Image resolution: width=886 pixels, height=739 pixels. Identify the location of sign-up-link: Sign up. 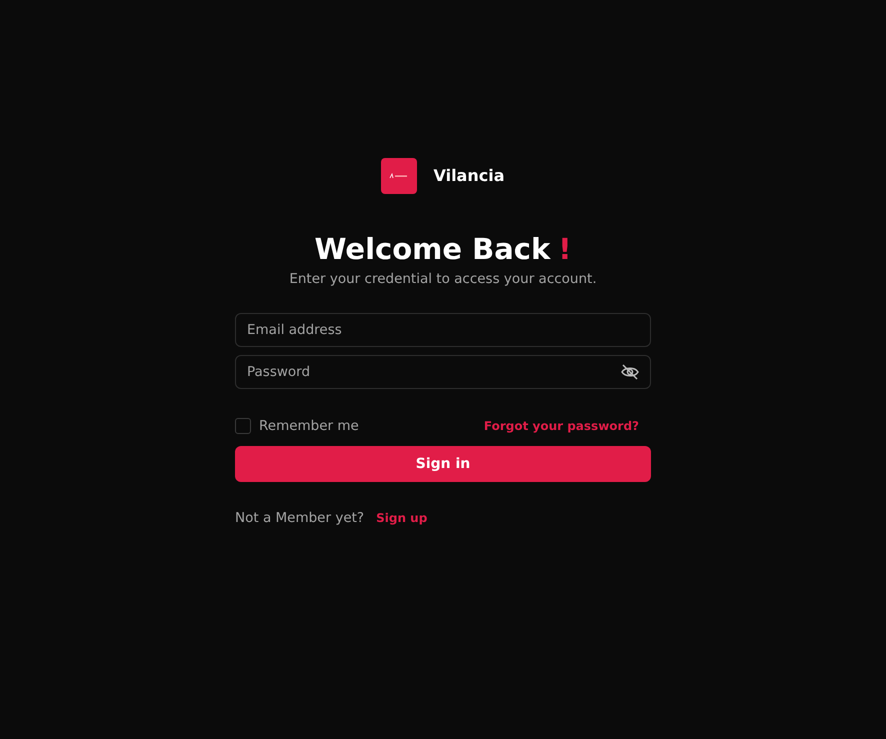
(402, 518).